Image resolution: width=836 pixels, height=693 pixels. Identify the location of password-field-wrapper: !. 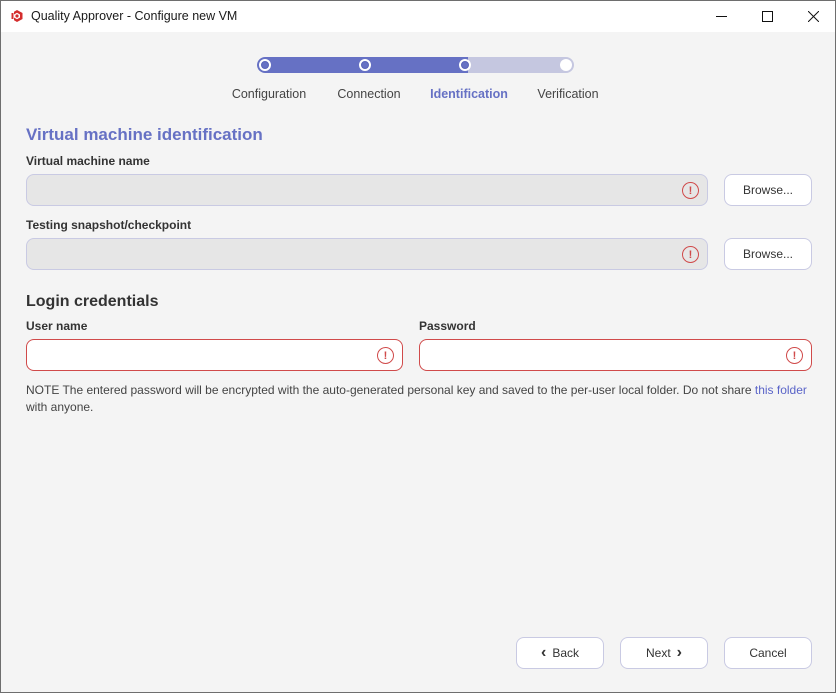
(615, 355).